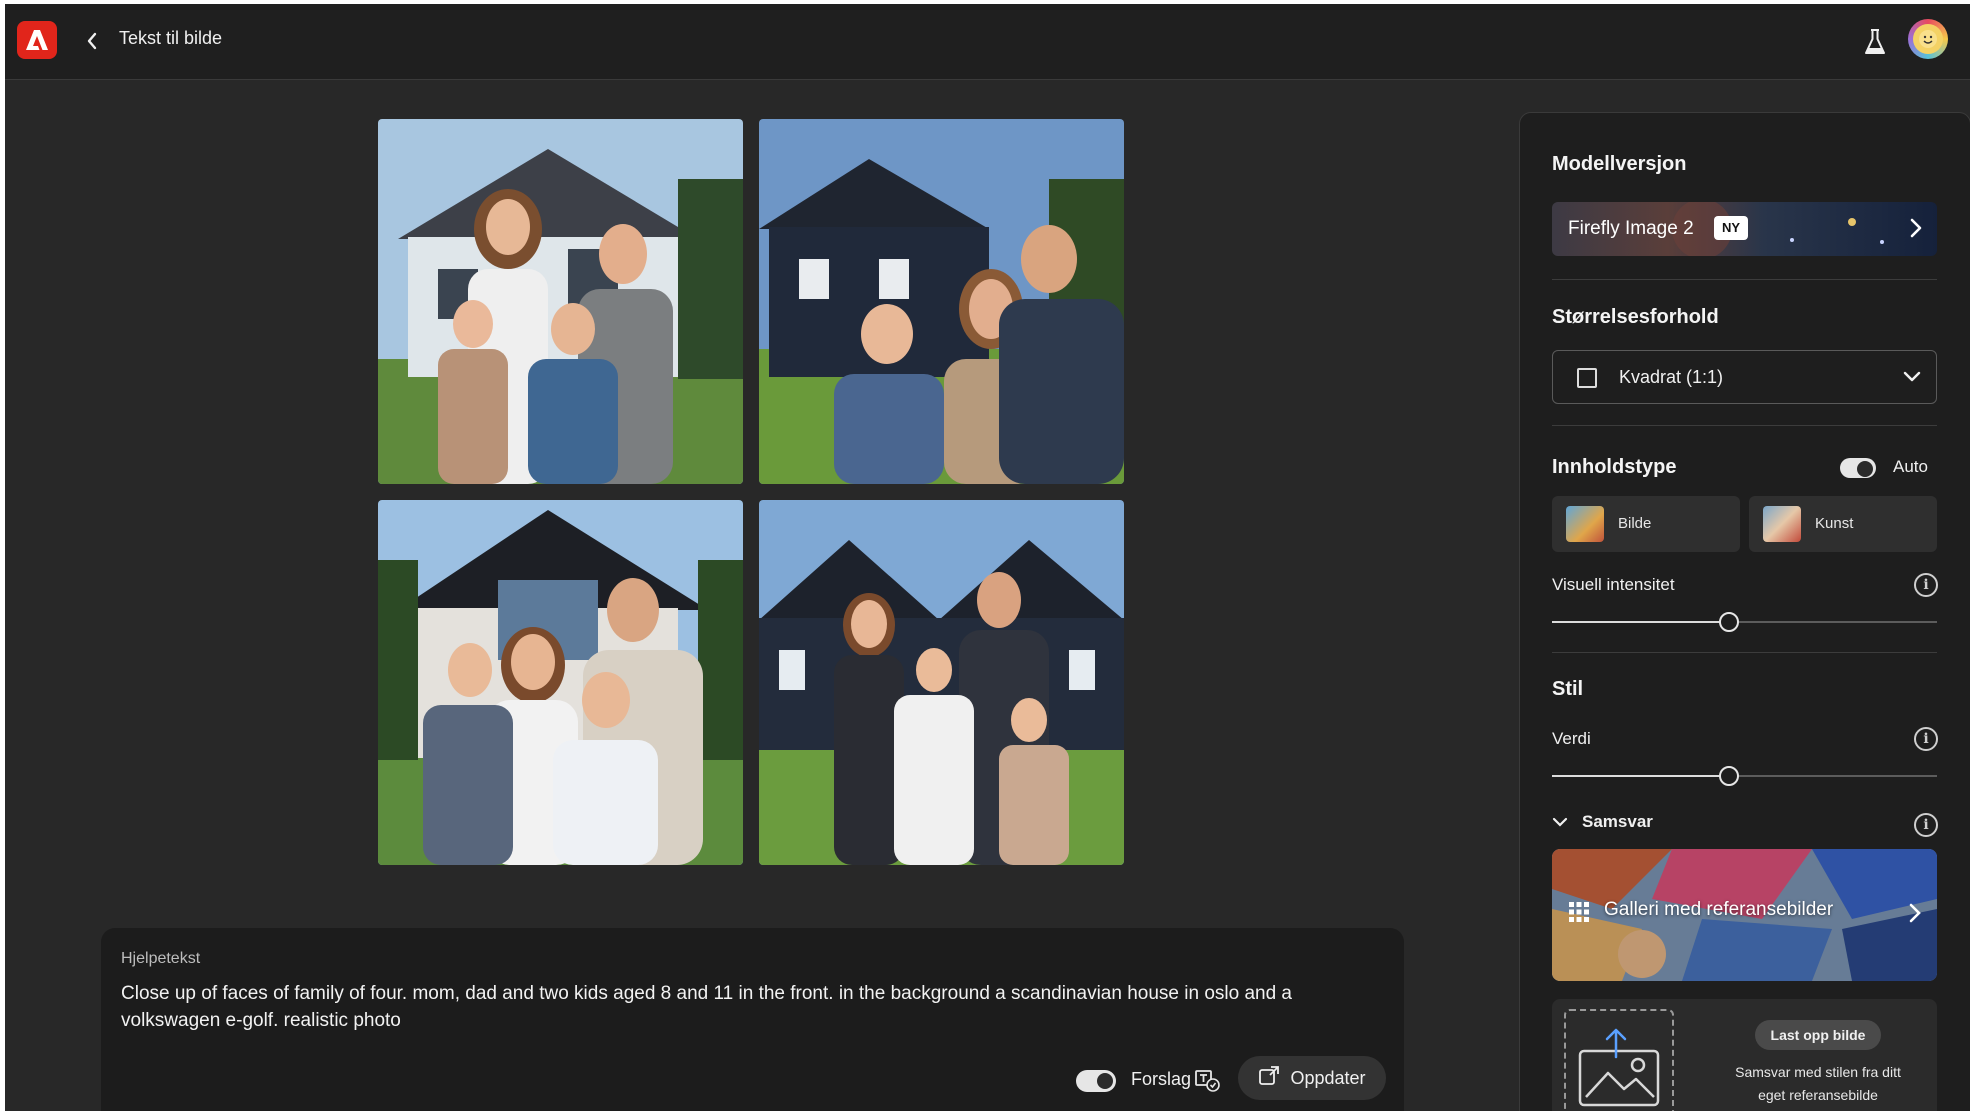  I want to click on square-icon, so click(1587, 378).